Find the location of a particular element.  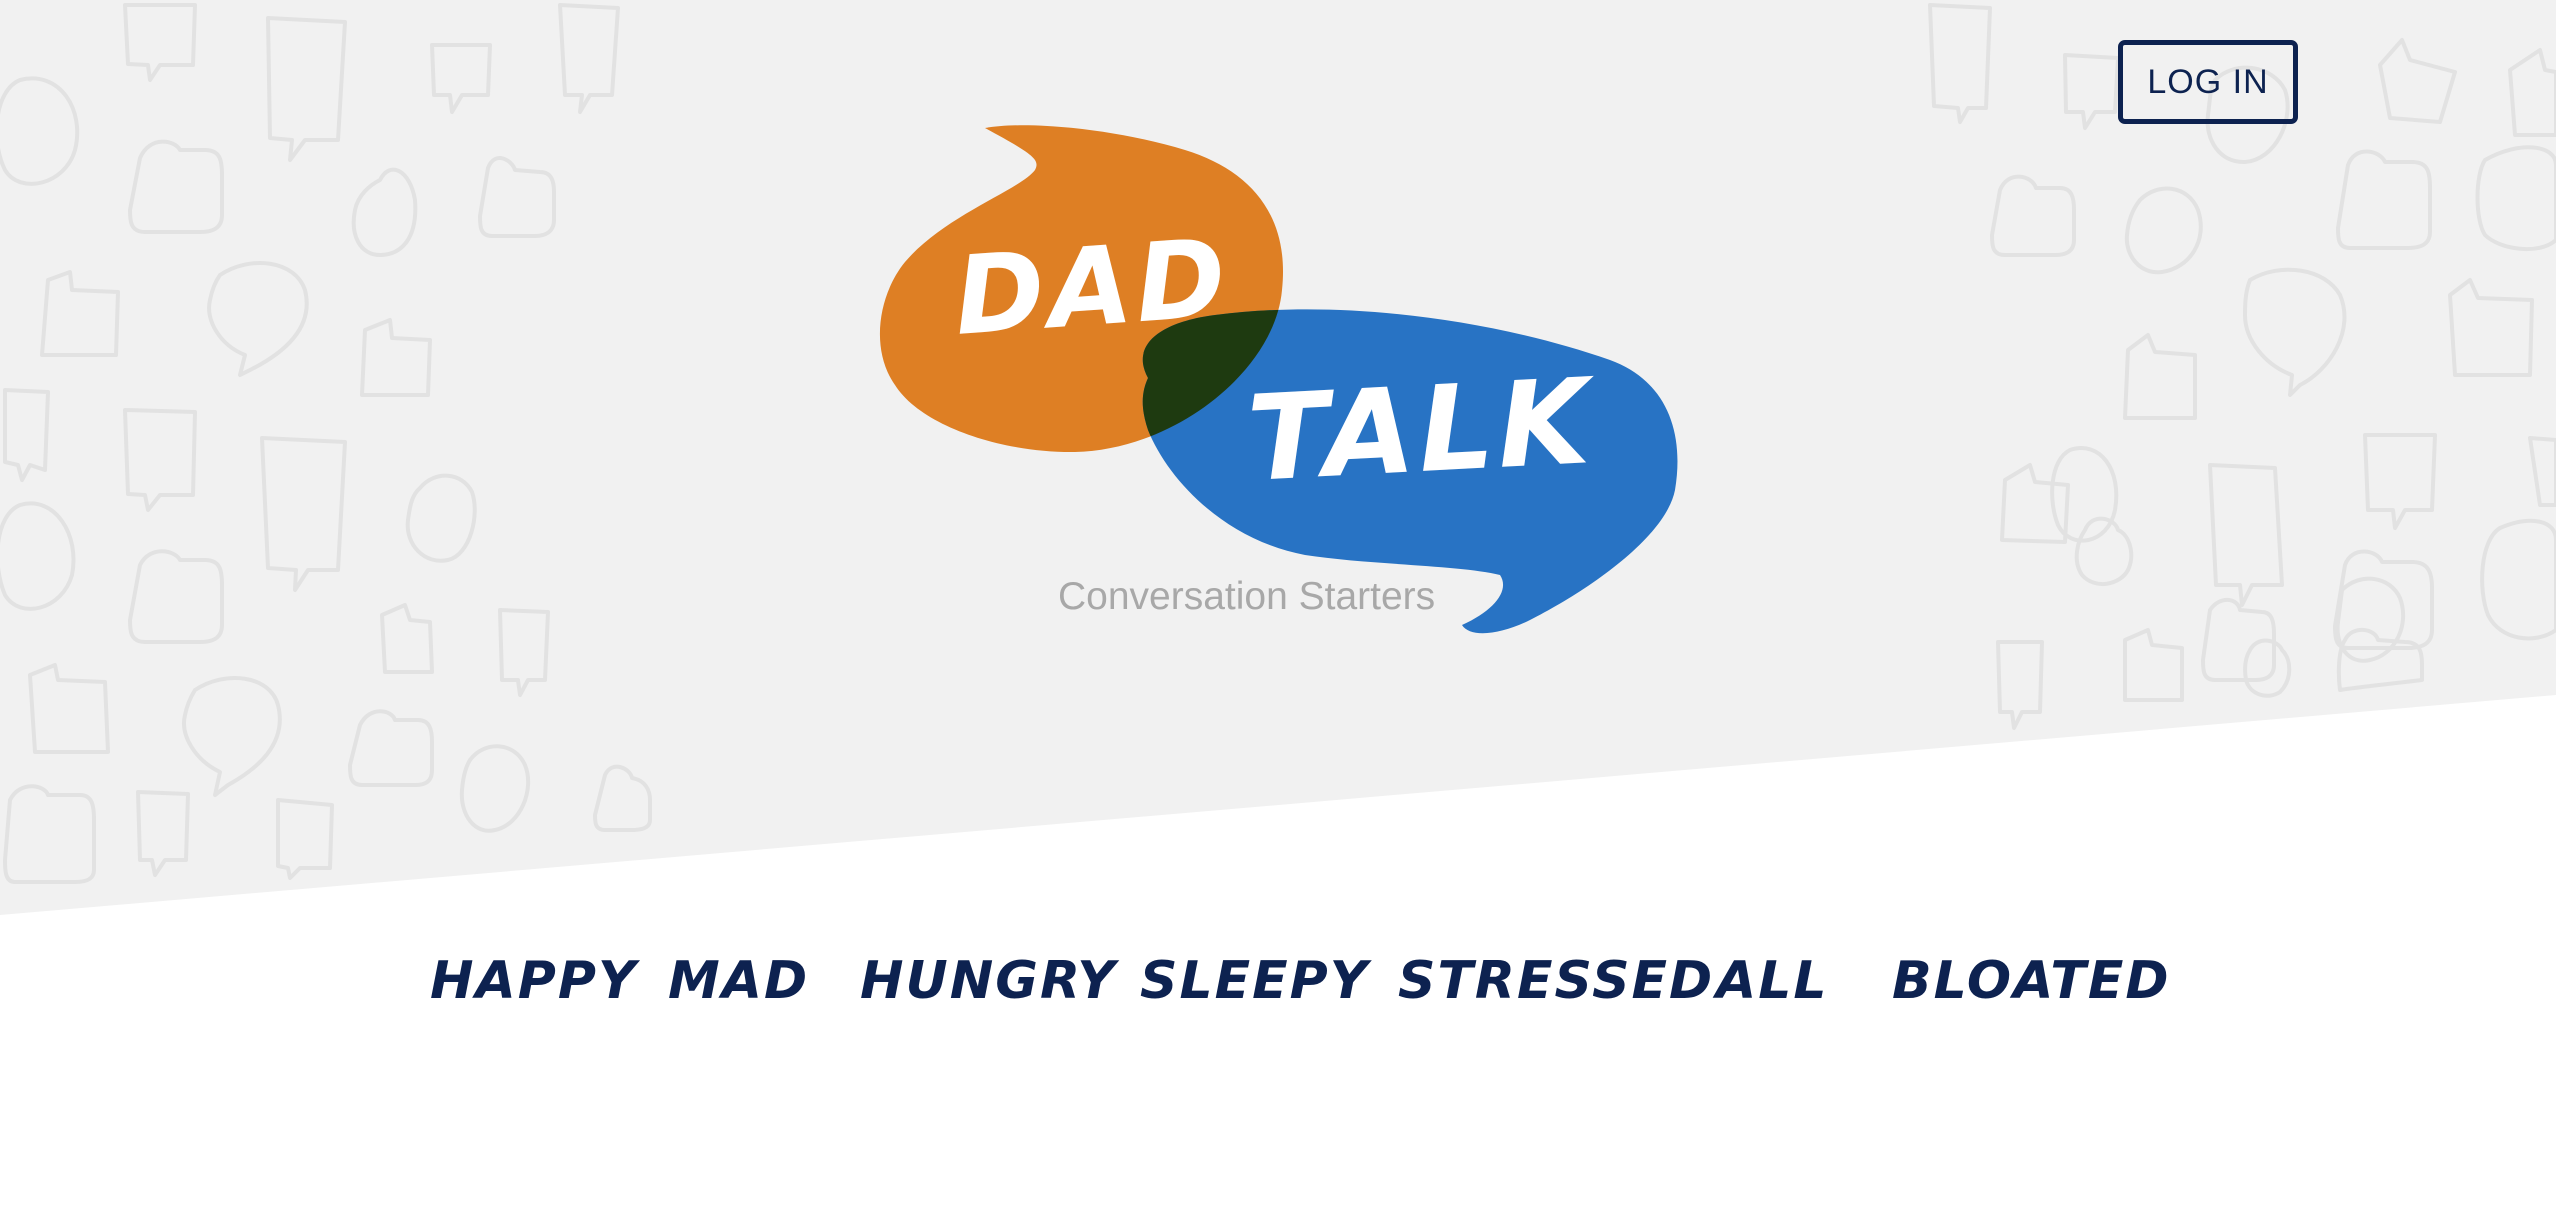

logo-word-talk: TALK is located at coordinates (1420, 430).